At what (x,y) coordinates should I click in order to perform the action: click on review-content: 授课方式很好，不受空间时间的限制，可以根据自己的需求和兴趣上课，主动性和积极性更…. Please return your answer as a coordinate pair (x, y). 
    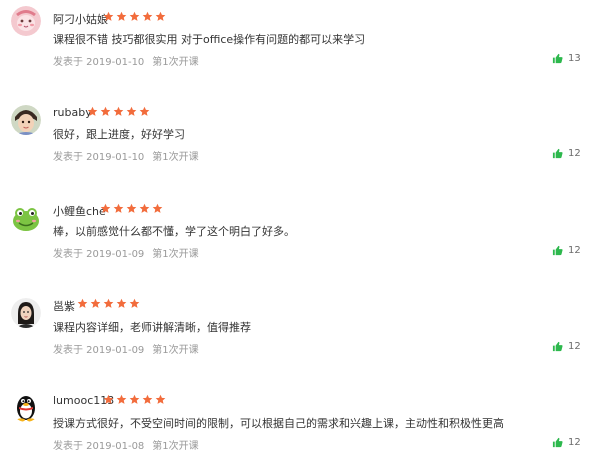
    Looking at the image, I should click on (278, 423).